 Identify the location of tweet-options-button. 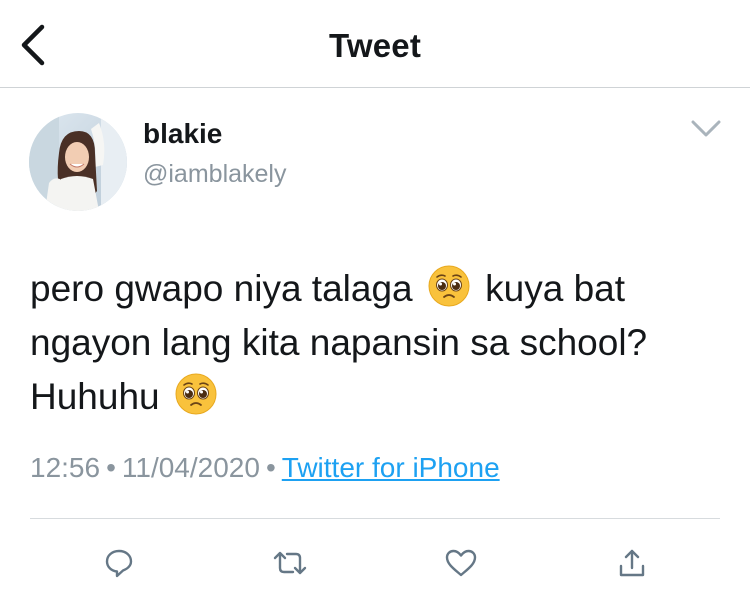
(706, 129).